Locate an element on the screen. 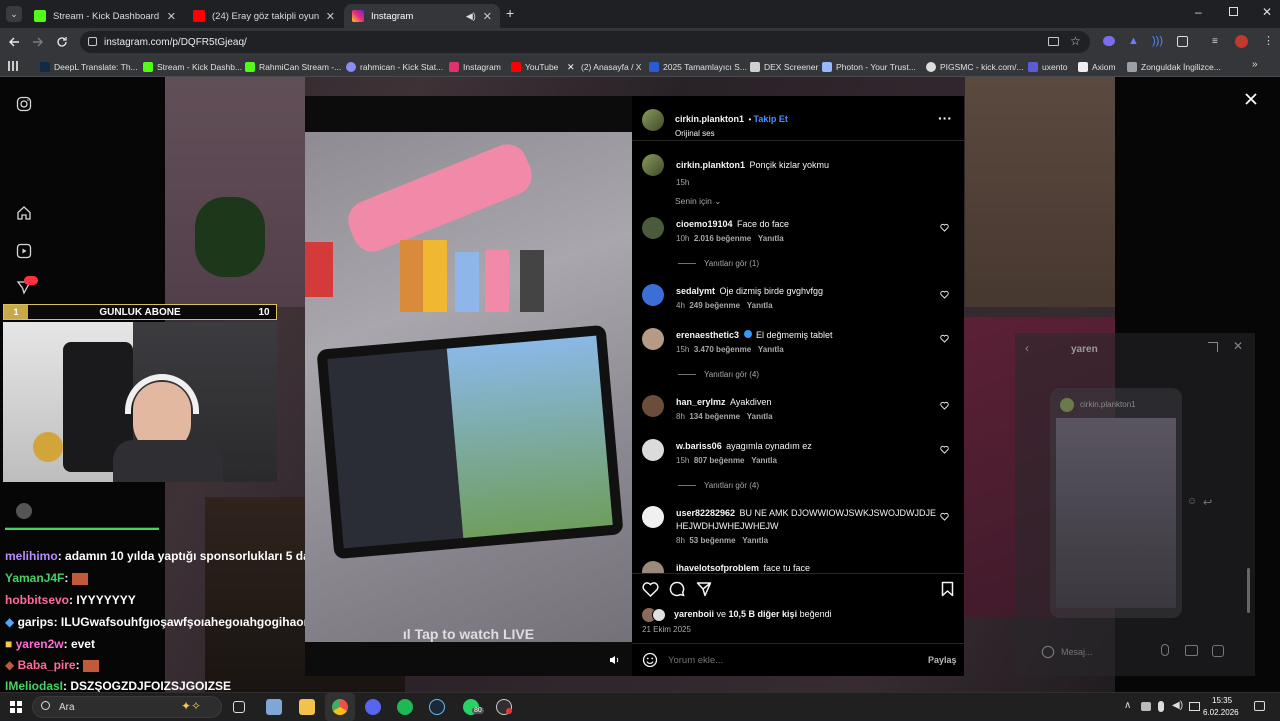 Image resolution: width=1280 pixels, height=721 pixels. instagram-logo-icon is located at coordinates (24, 104).